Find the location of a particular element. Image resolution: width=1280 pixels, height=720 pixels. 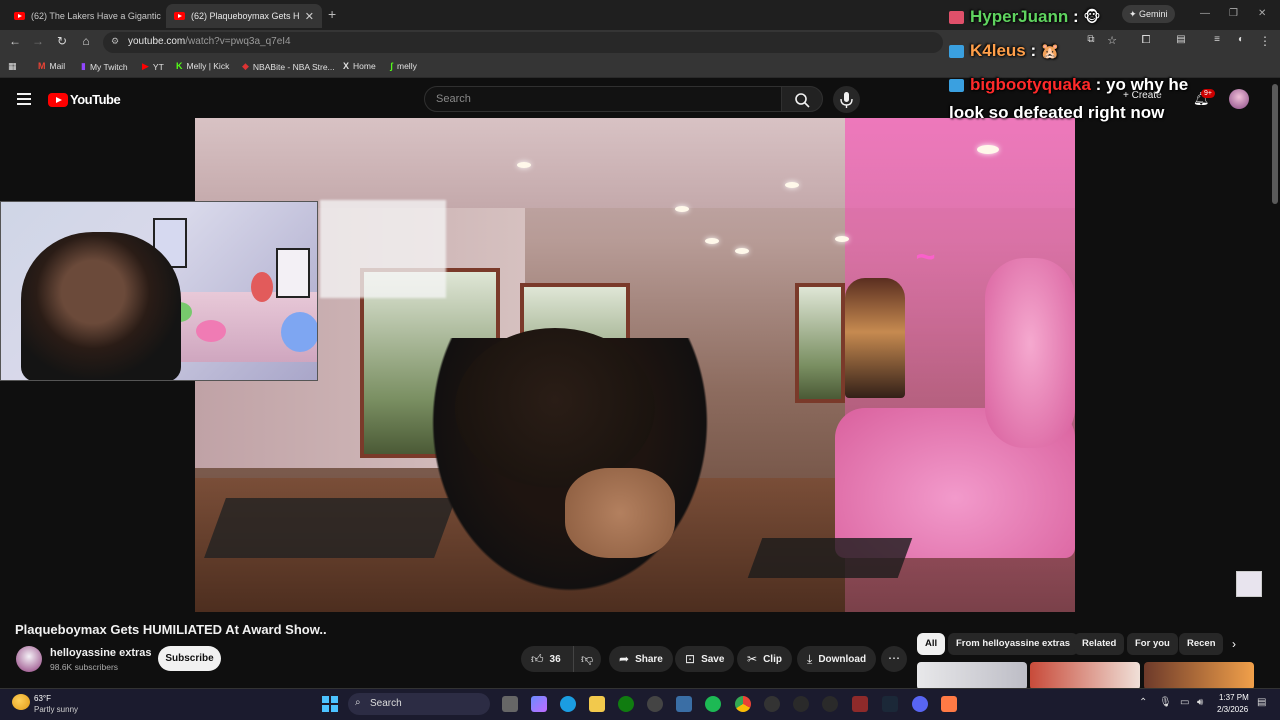

new-tab-icon: + is located at coordinates (332, 14).